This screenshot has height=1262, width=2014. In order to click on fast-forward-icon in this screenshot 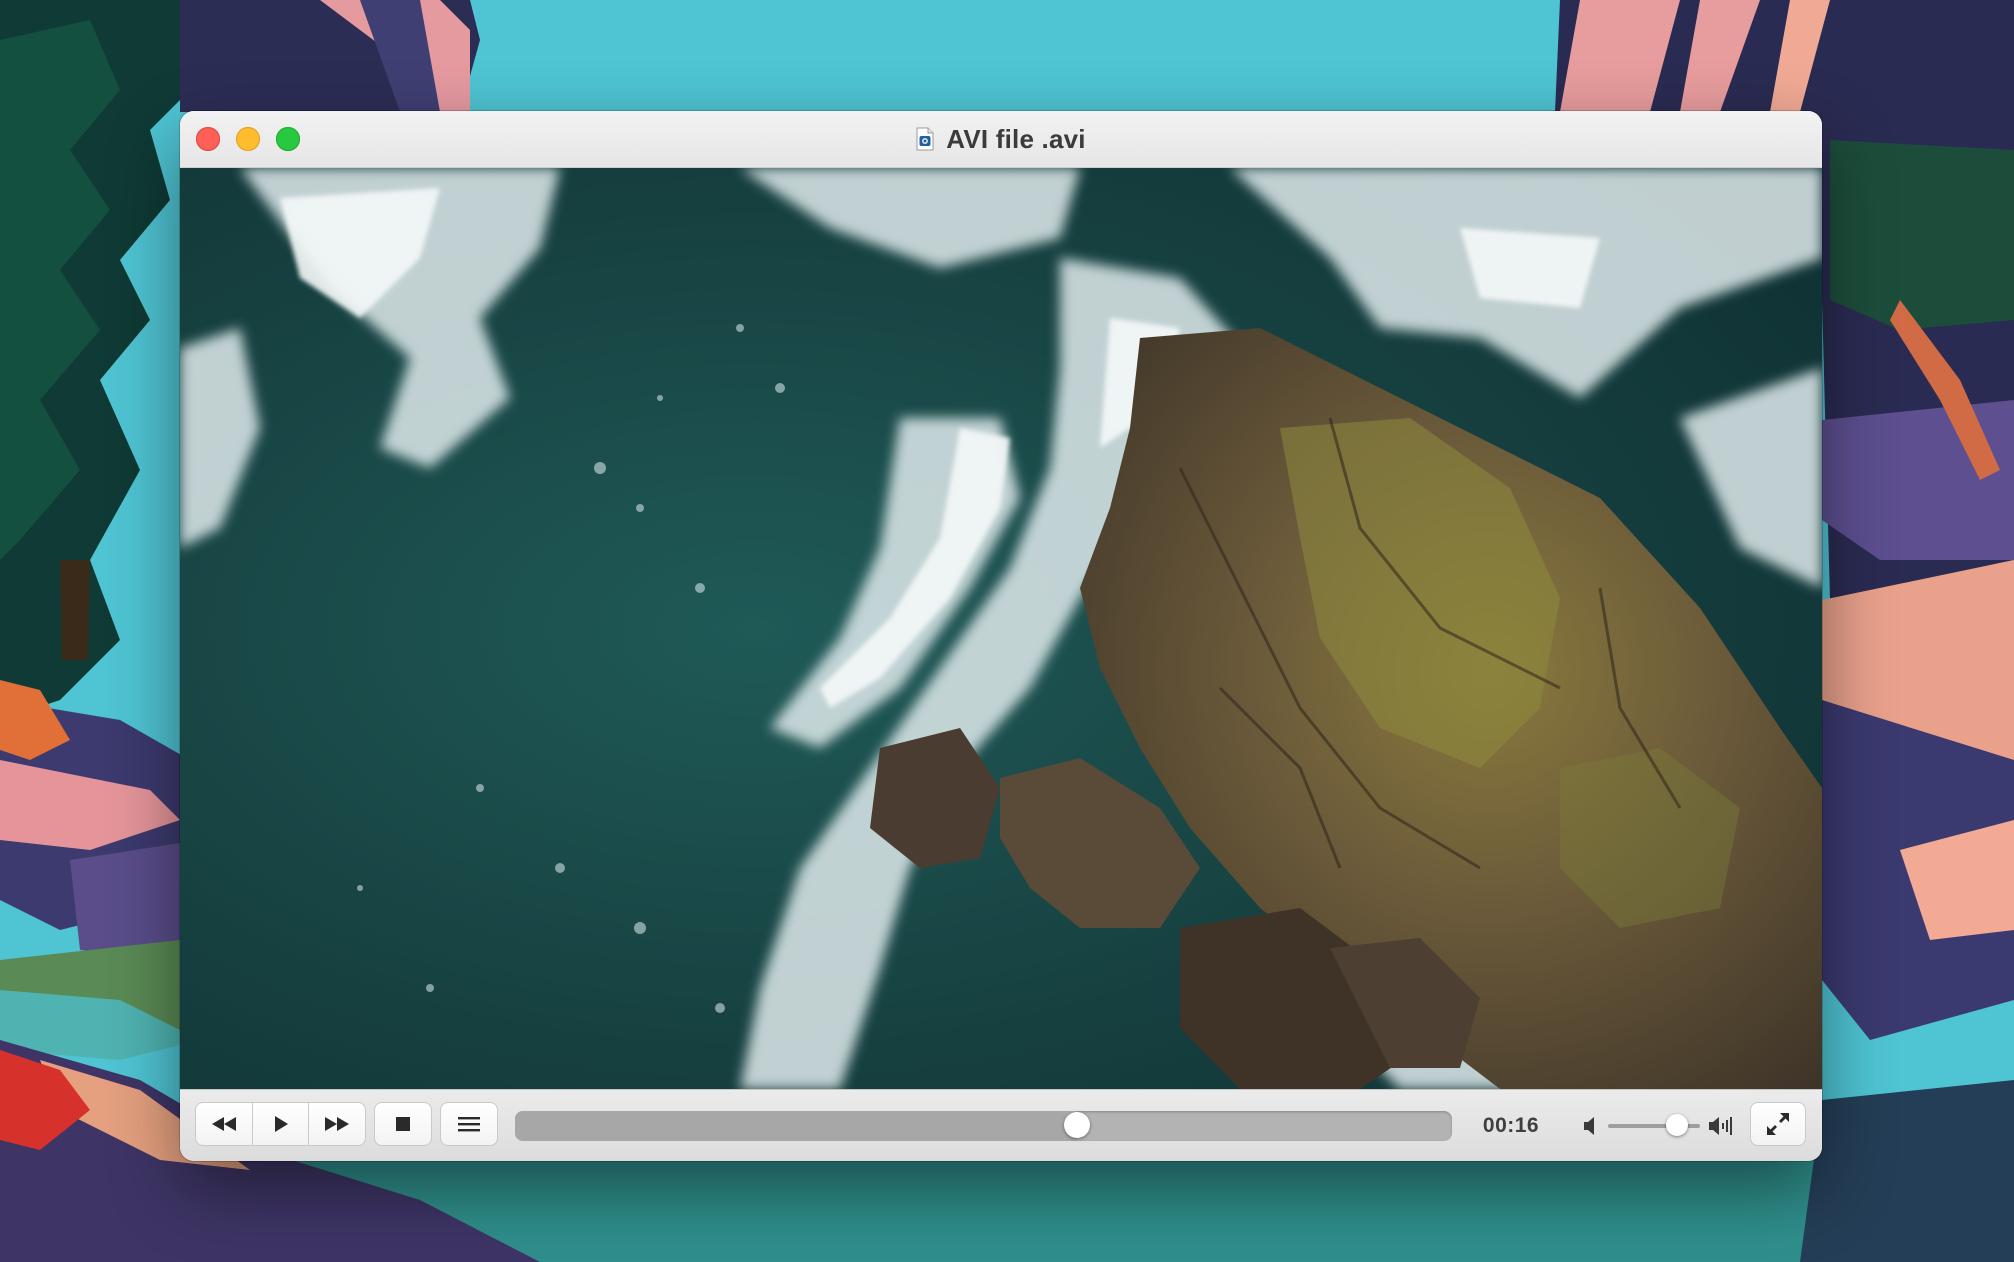, I will do `click(337, 1124)`.